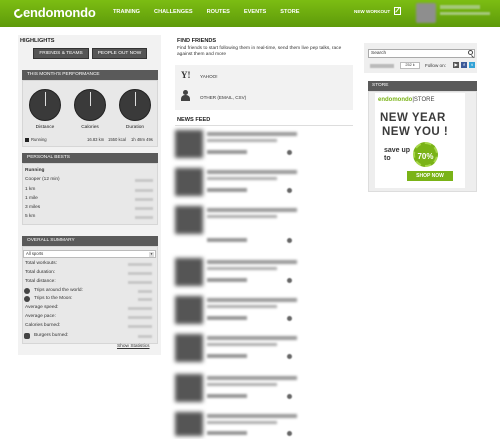 The height and width of the screenshot is (439, 500). I want to click on logo-text: endomondo, so click(59, 12).